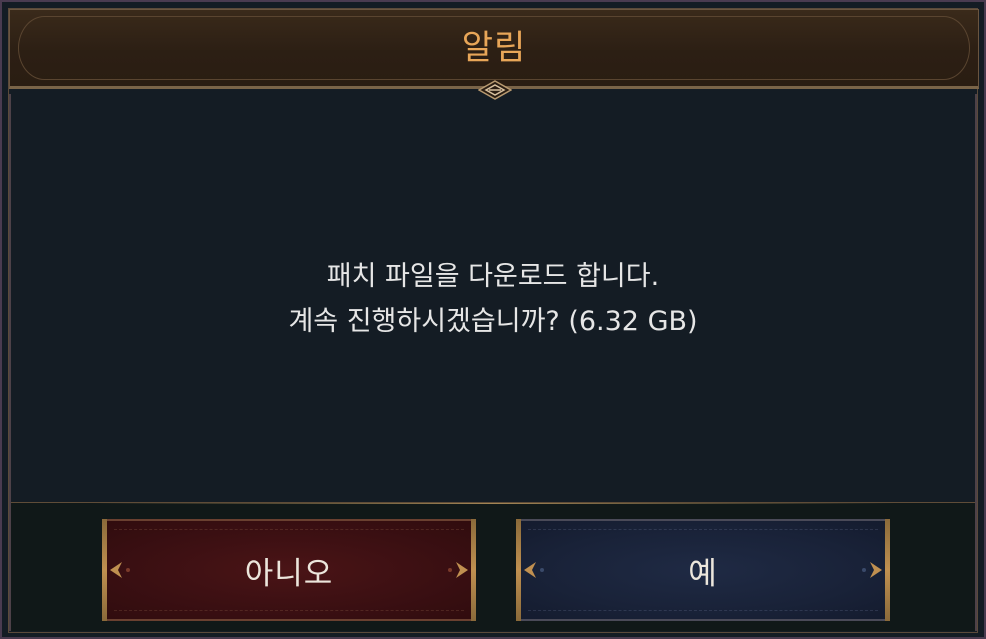  I want to click on footer-divider, so click(493, 503).